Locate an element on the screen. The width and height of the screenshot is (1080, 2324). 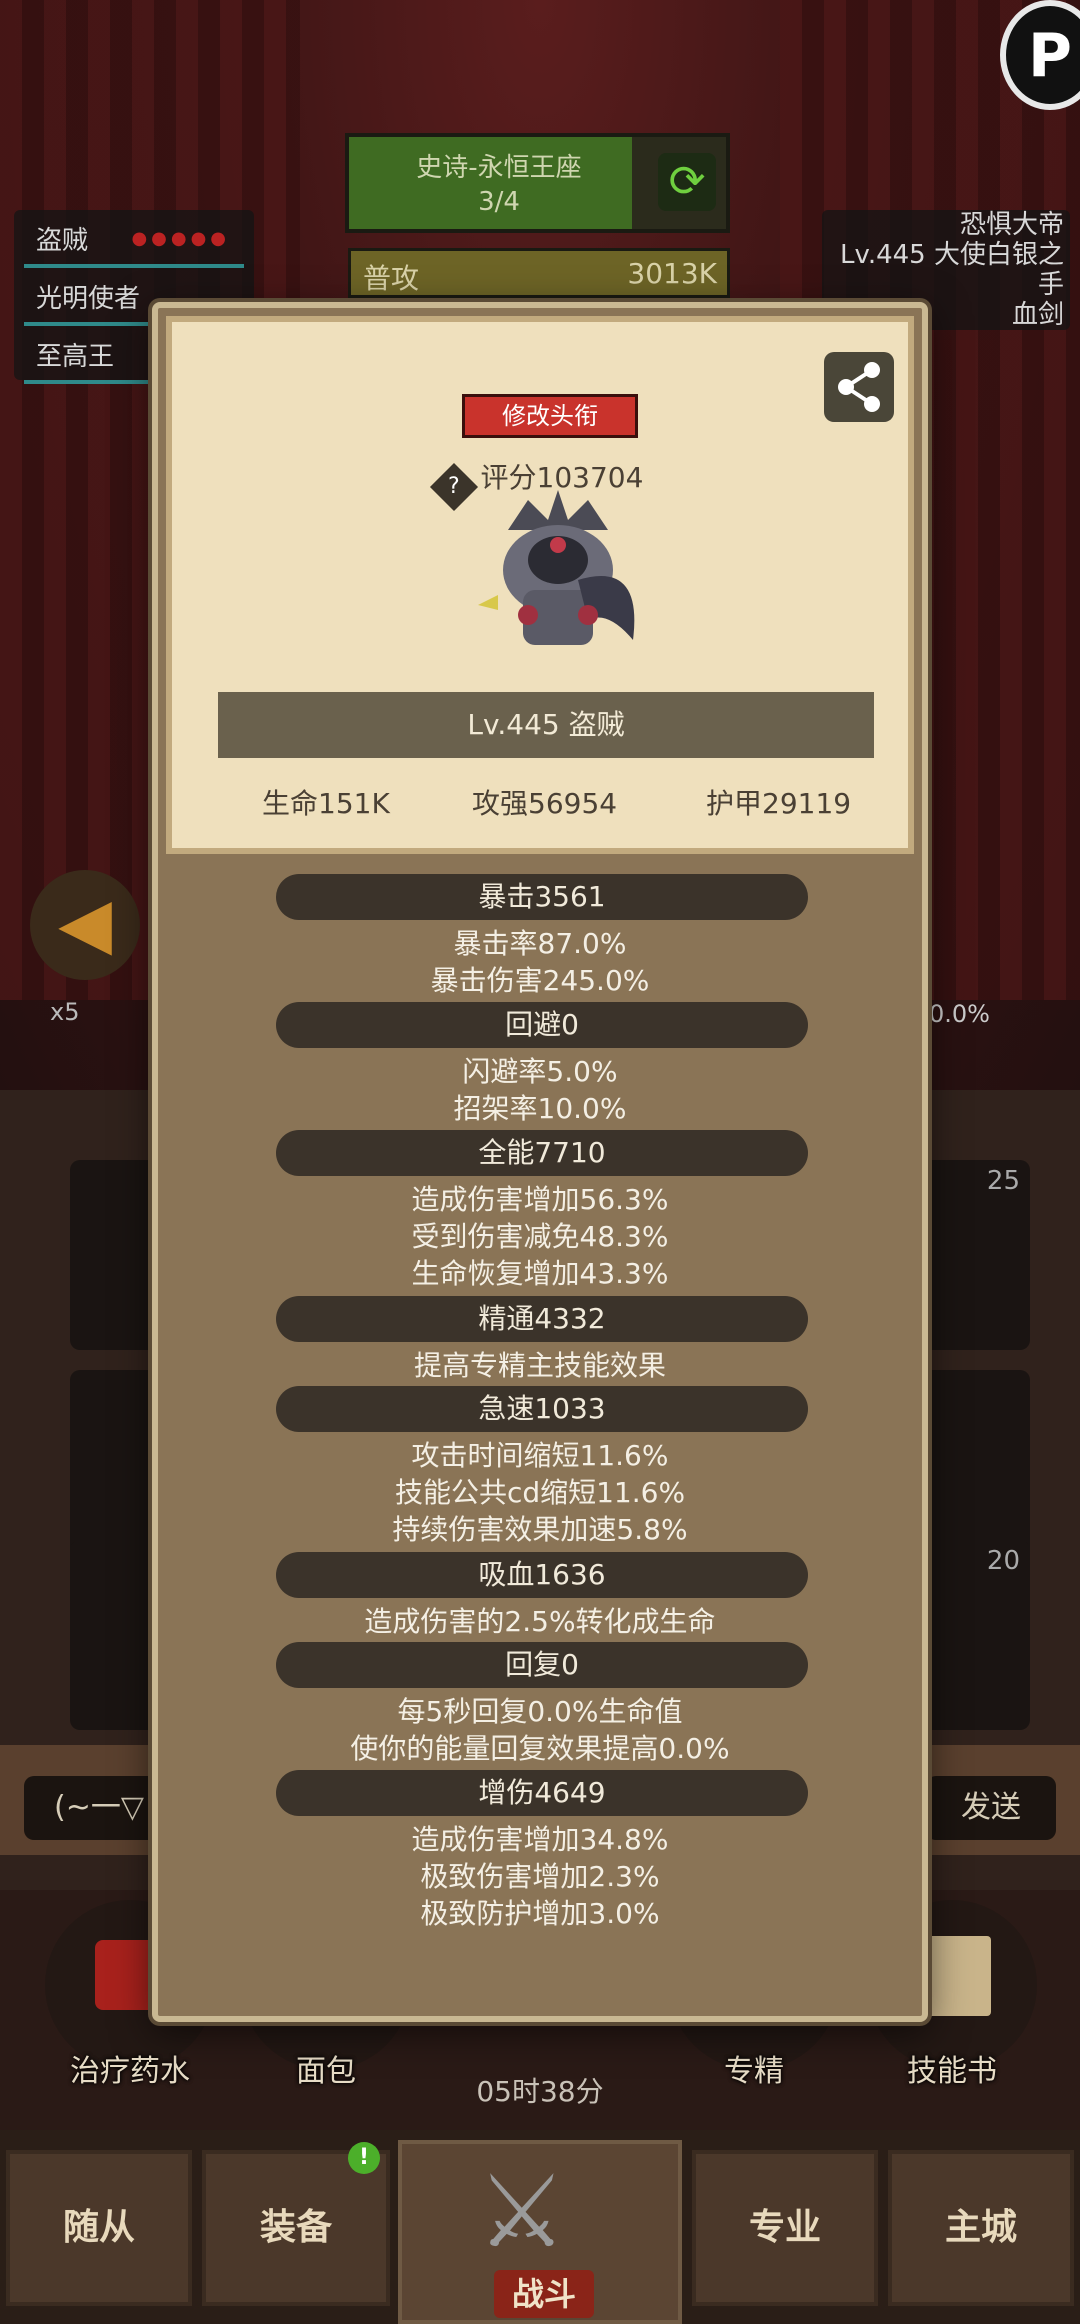
nav-main-city: 主城 is located at coordinates (981, 2228).